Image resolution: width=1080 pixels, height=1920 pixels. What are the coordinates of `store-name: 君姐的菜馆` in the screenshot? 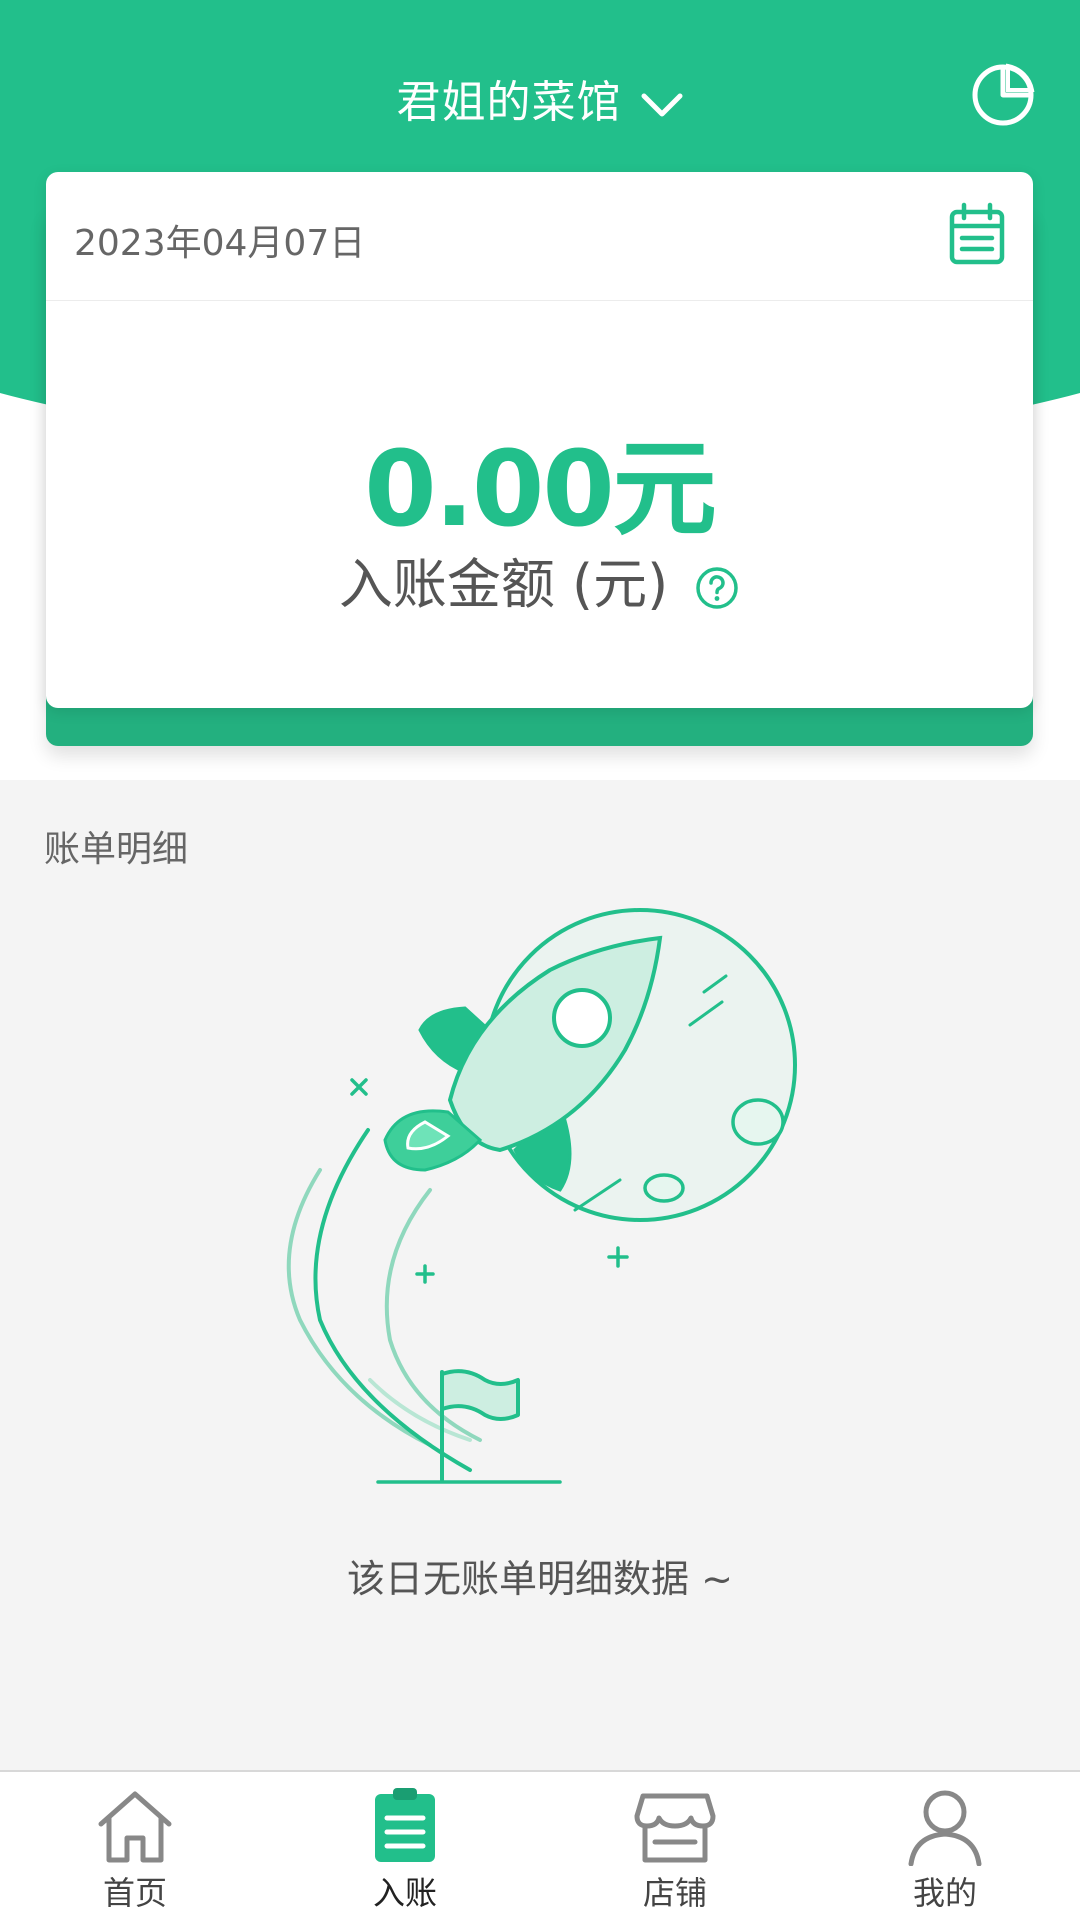 It's located at (509, 102).